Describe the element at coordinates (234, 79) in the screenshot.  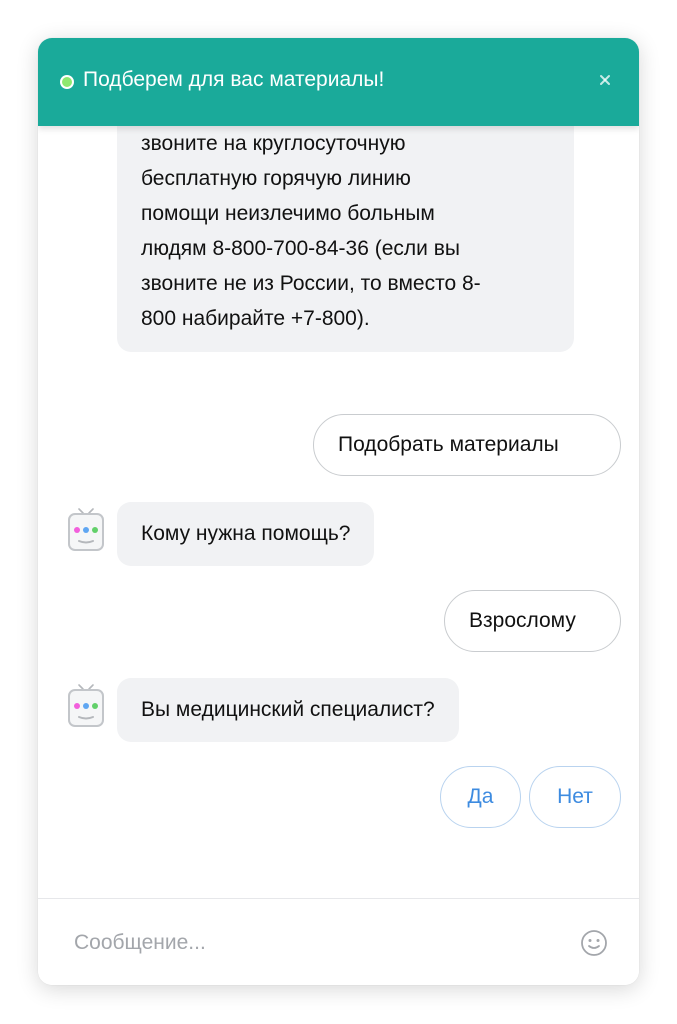
I see `chat-title: Подберем для вас материалы!` at that location.